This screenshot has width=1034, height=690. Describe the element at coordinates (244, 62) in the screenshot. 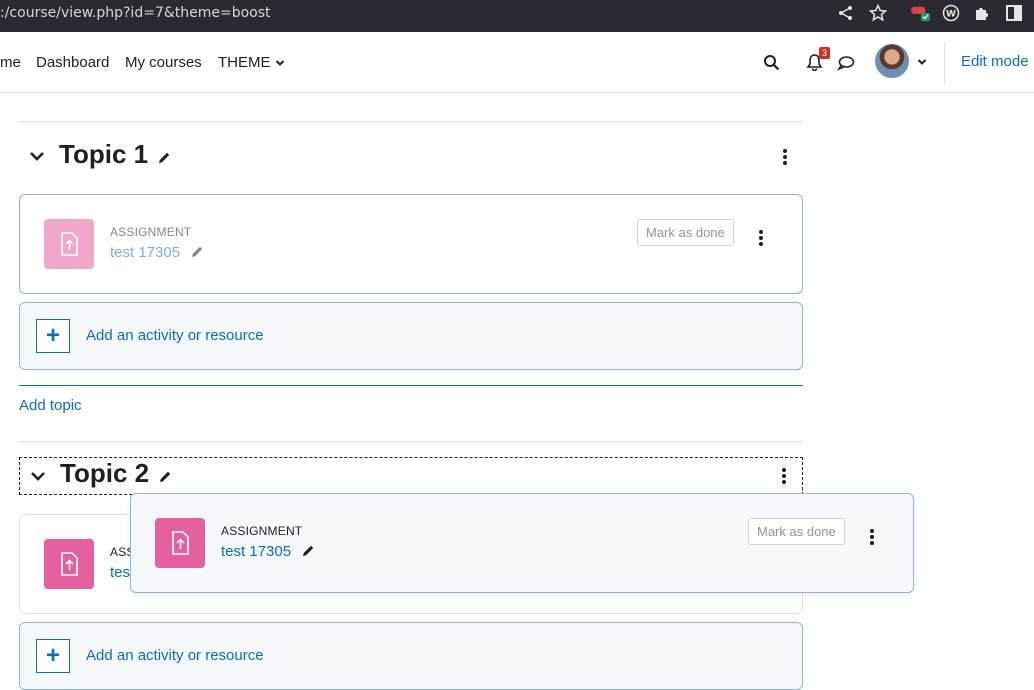

I see `nav-theme-label: THEME` at that location.